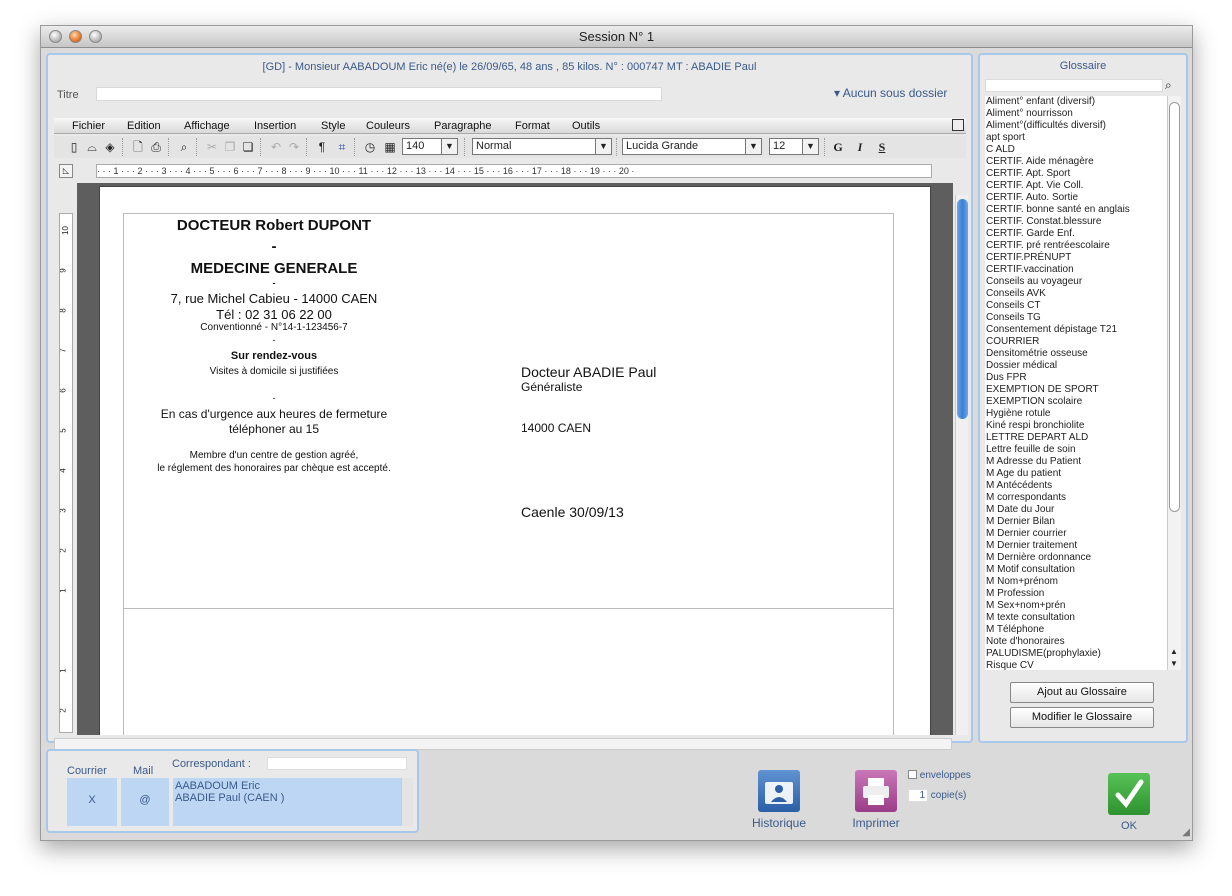 This screenshot has width=1232, height=896. What do you see at coordinates (212, 147) in the screenshot?
I see `cut-icon: ✂` at bounding box center [212, 147].